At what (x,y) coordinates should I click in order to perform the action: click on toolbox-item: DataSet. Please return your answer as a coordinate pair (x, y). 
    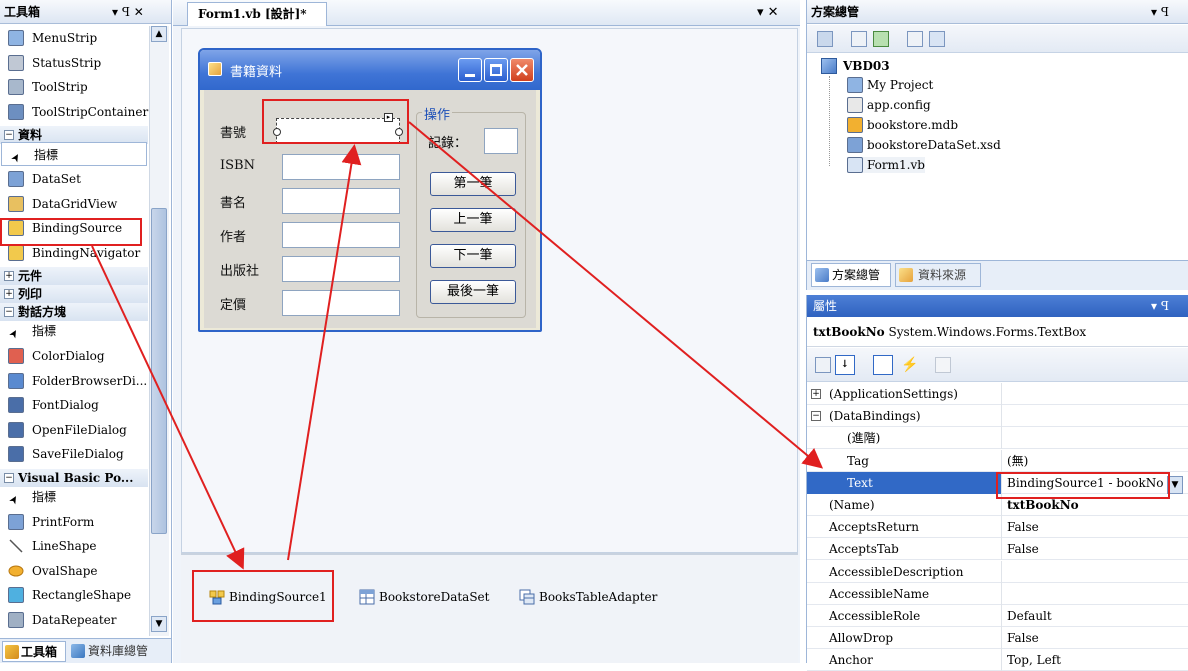
    Looking at the image, I should click on (74, 179).